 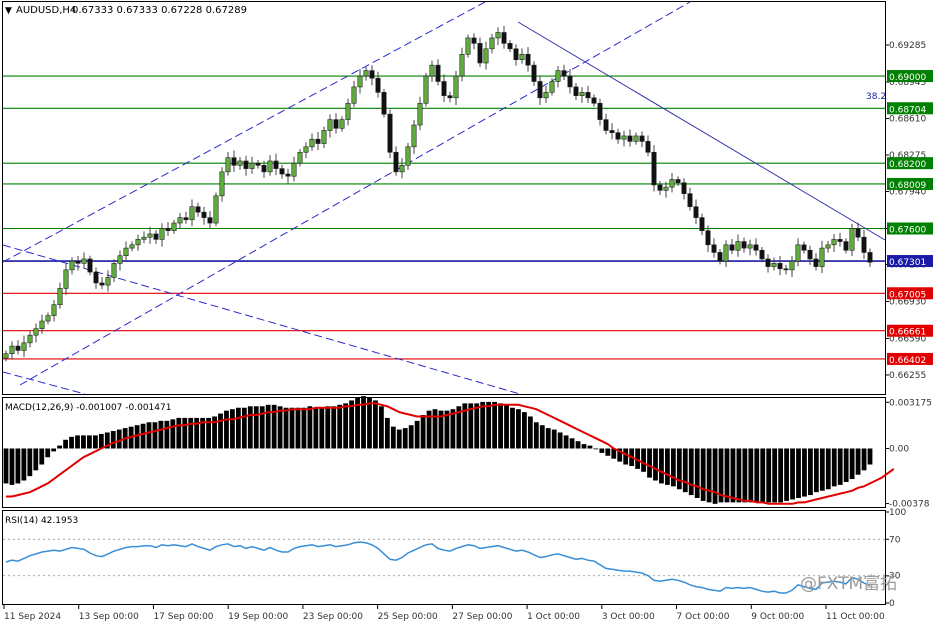 What do you see at coordinates (553, 617) in the screenshot?
I see `time-tick-label-7: 1 Oct 00:00` at bounding box center [553, 617].